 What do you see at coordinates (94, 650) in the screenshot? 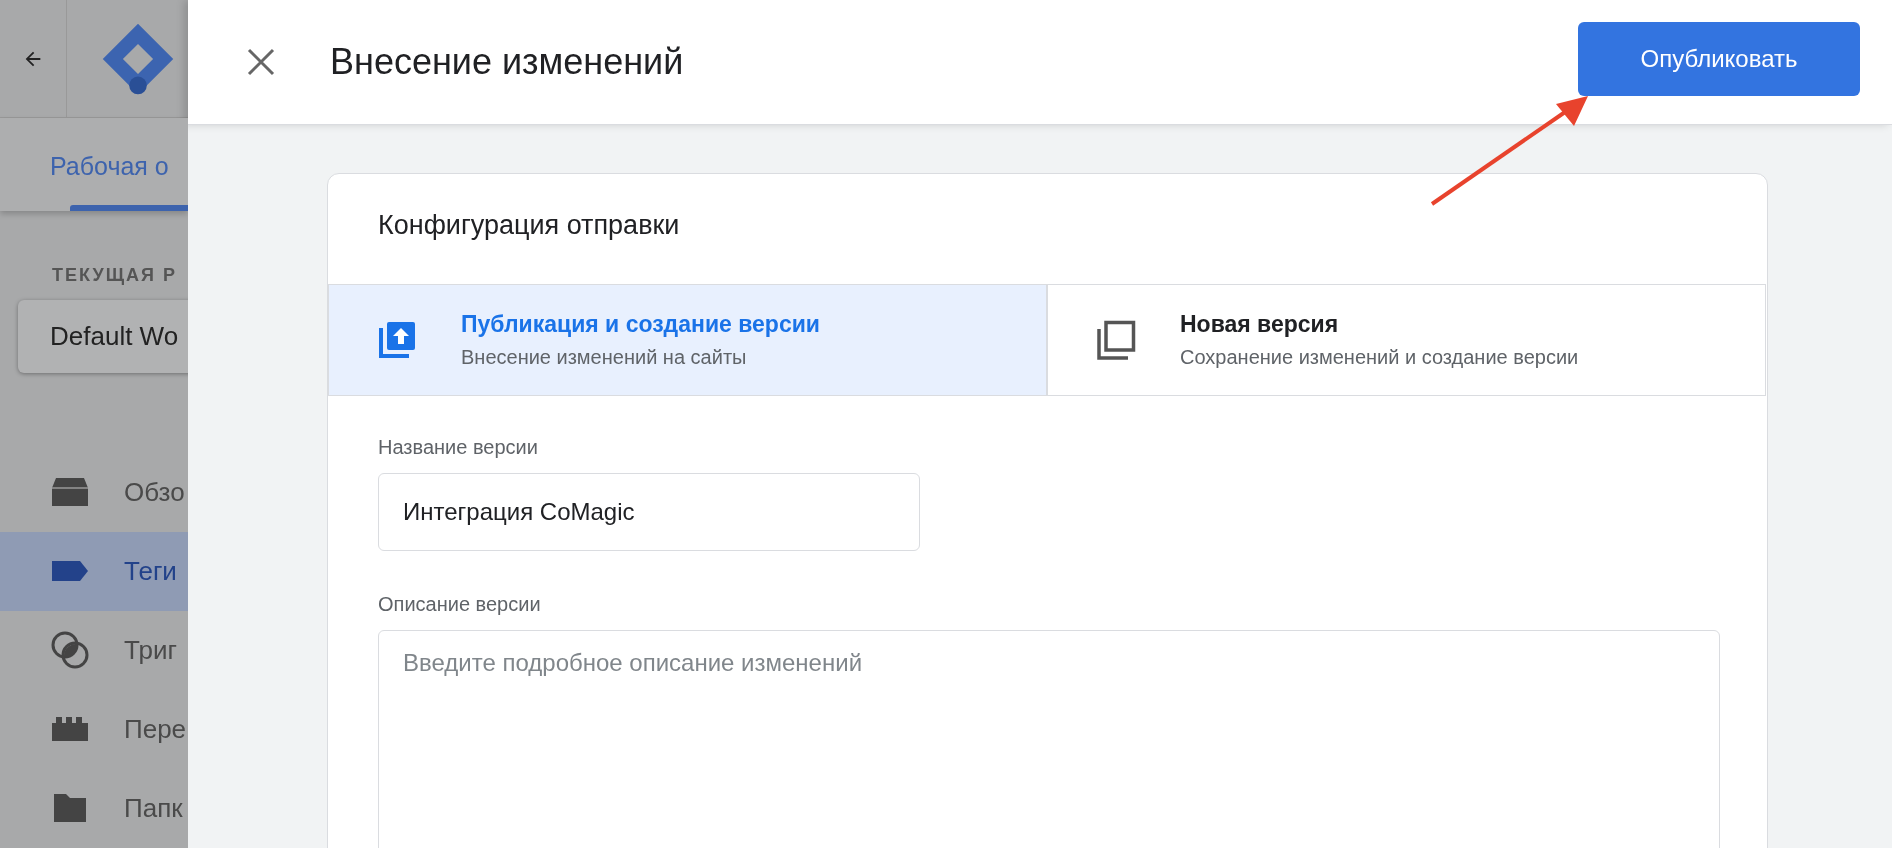
I see `nav-item: Триг` at bounding box center [94, 650].